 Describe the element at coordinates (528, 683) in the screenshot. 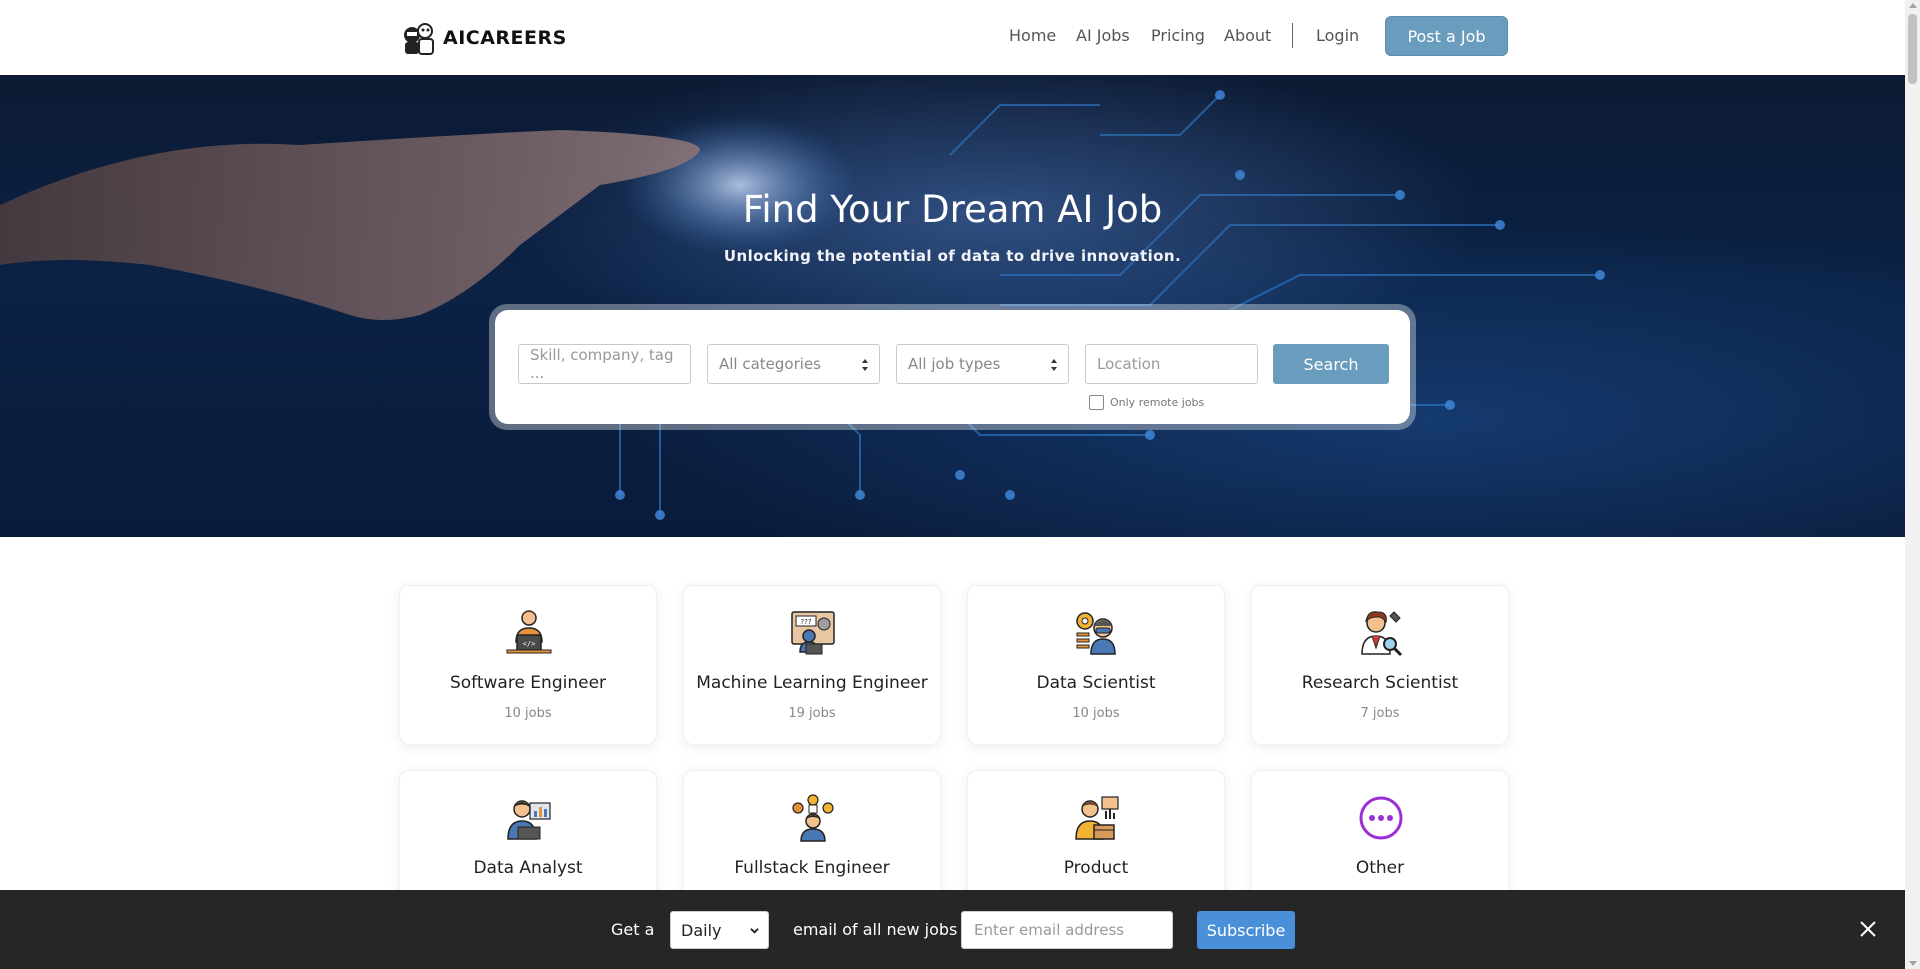

I see `category-title: Software Engineer` at that location.